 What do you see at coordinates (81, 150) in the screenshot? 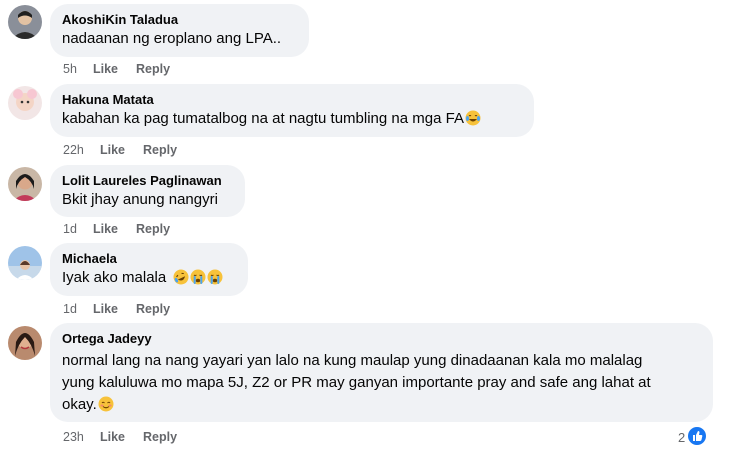
I see `timestamp: 22h` at bounding box center [81, 150].